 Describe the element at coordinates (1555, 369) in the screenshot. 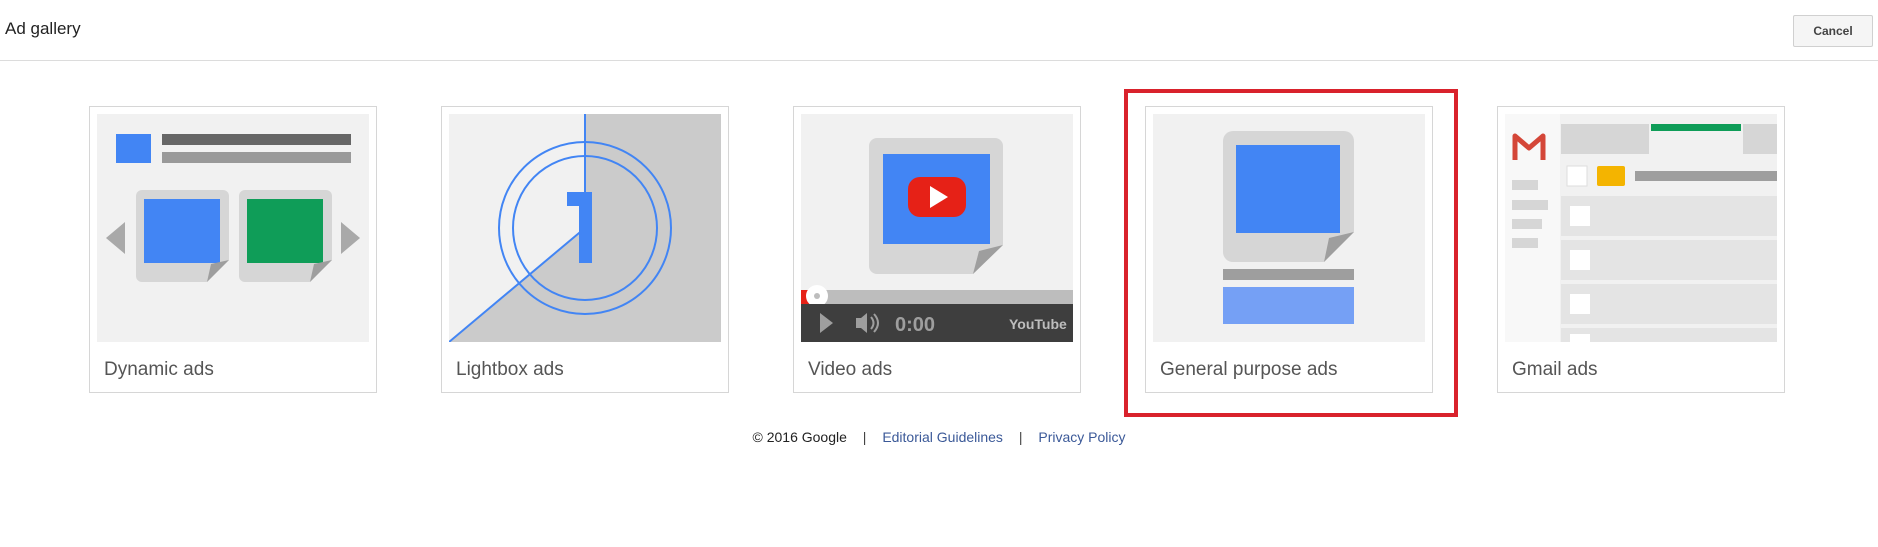

I see `card-label: Gmail ads` at that location.